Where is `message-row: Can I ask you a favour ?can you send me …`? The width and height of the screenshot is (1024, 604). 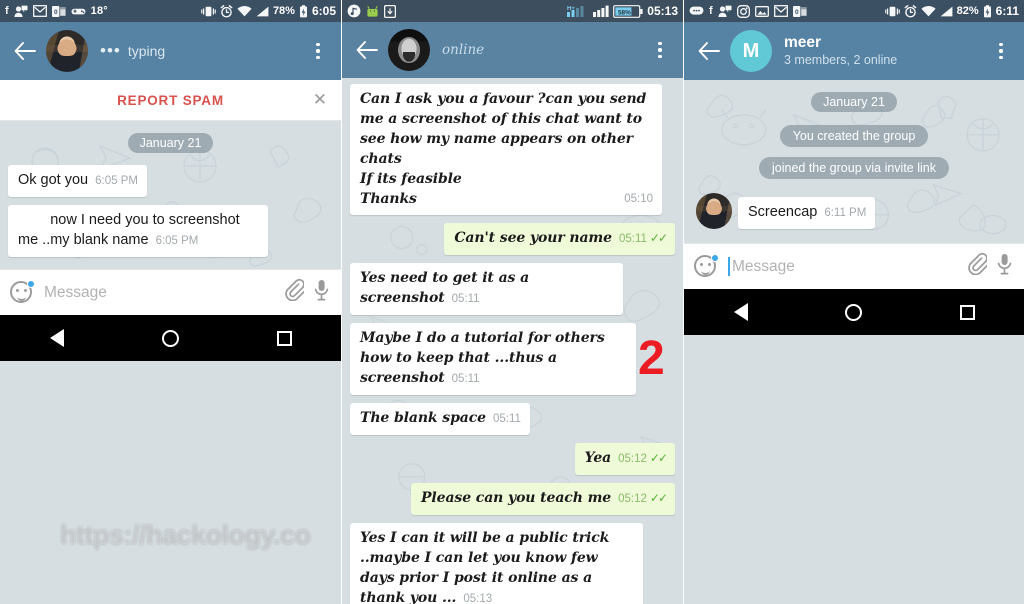
message-row: Can I ask you a favour ?can you send me … is located at coordinates (512, 149).